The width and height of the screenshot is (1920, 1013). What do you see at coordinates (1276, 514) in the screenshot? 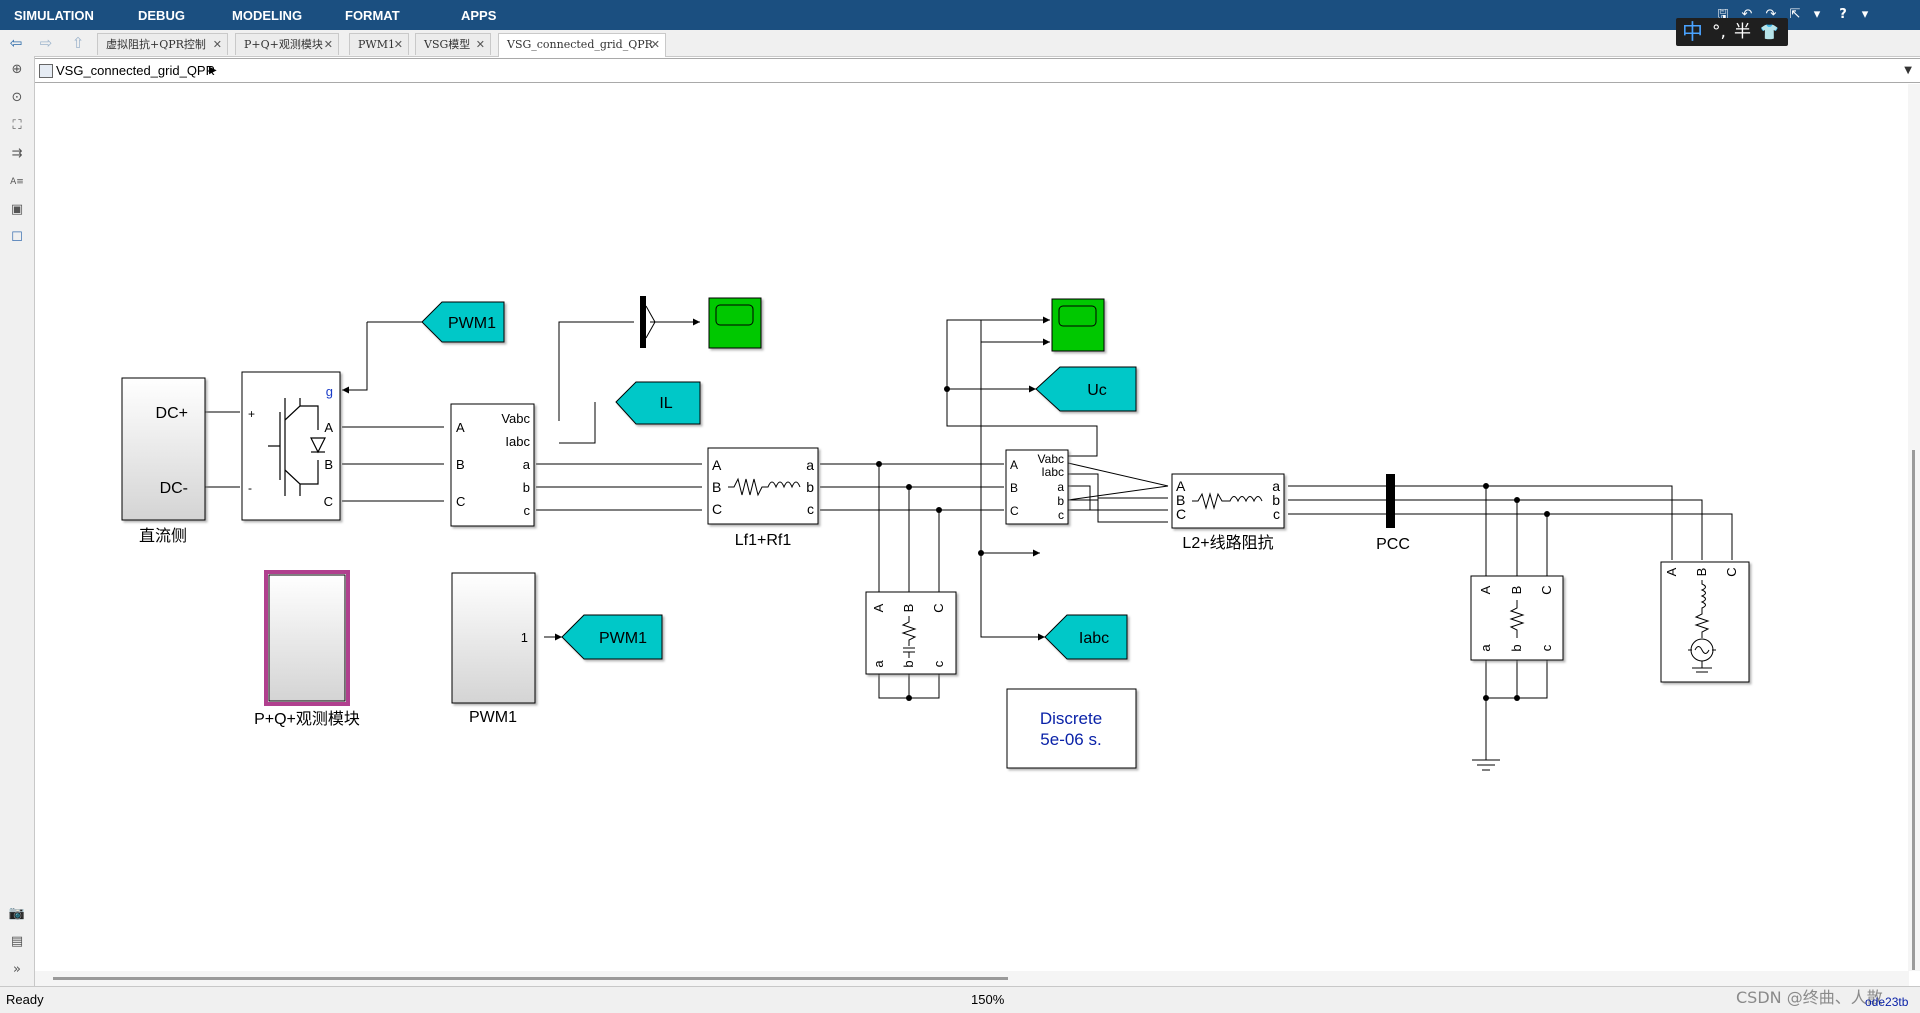
I see `line2-out-c: c` at bounding box center [1276, 514].